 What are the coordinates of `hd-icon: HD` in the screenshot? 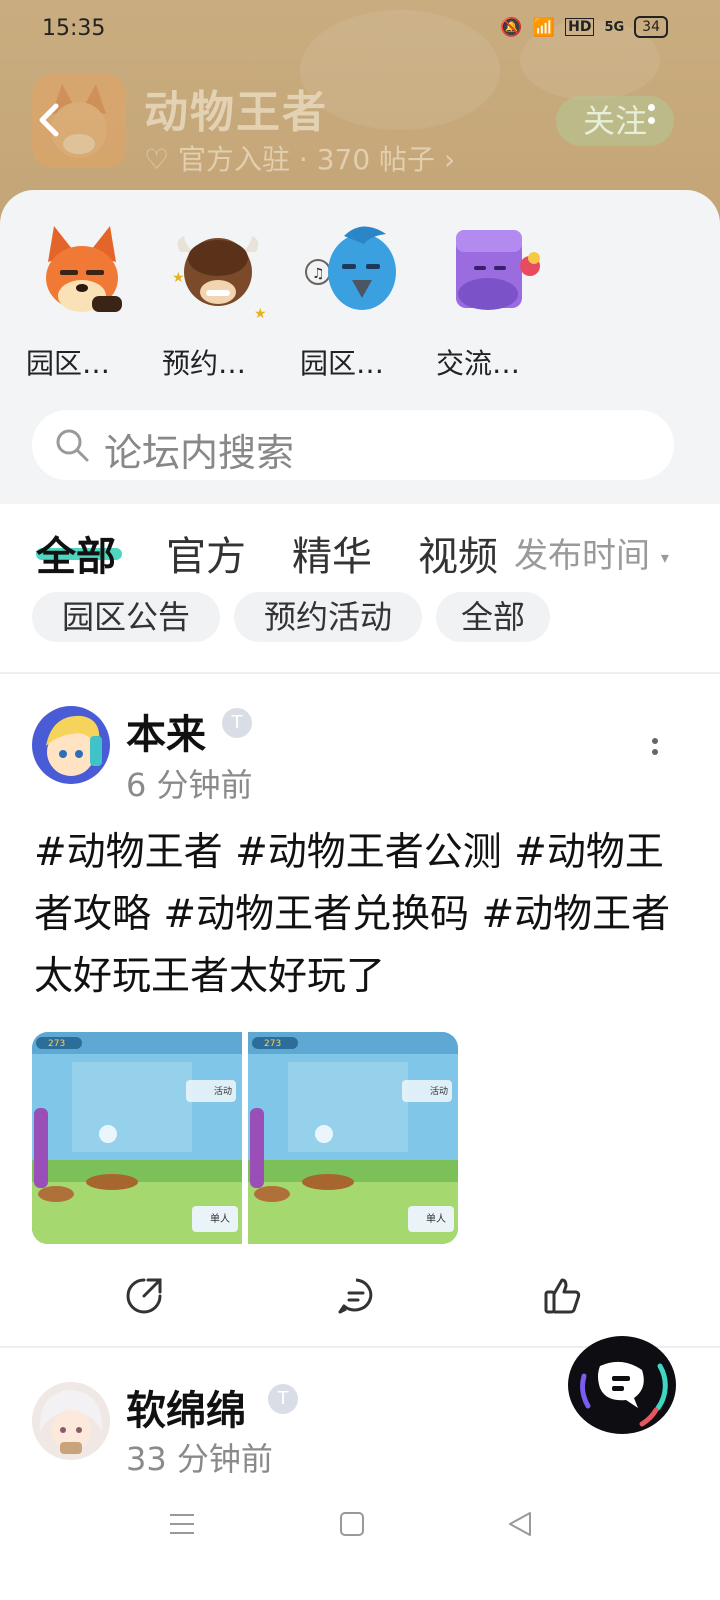 It's located at (580, 27).